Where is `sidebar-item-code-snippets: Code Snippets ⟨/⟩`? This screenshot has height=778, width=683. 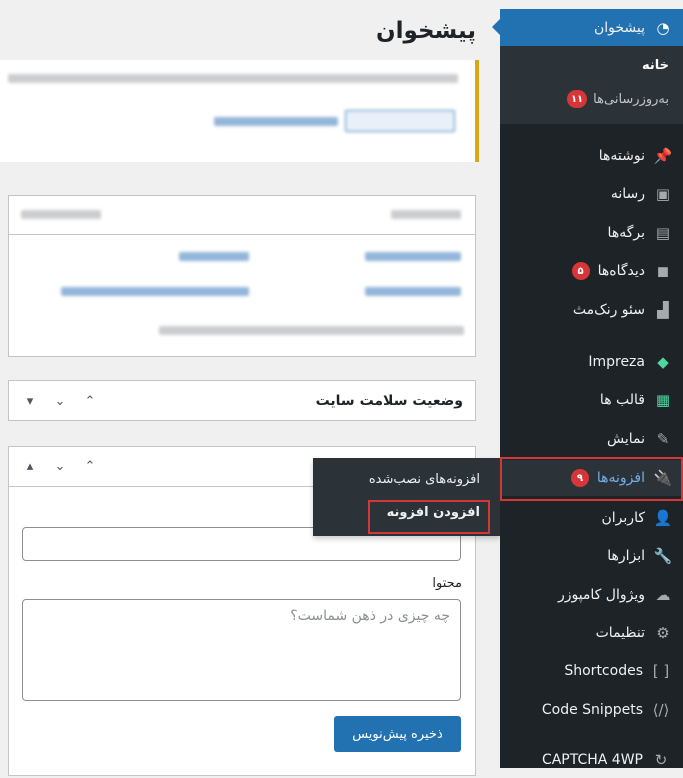
sidebar-item-code-snippets: Code Snippets ⟨/⟩ is located at coordinates (591, 710).